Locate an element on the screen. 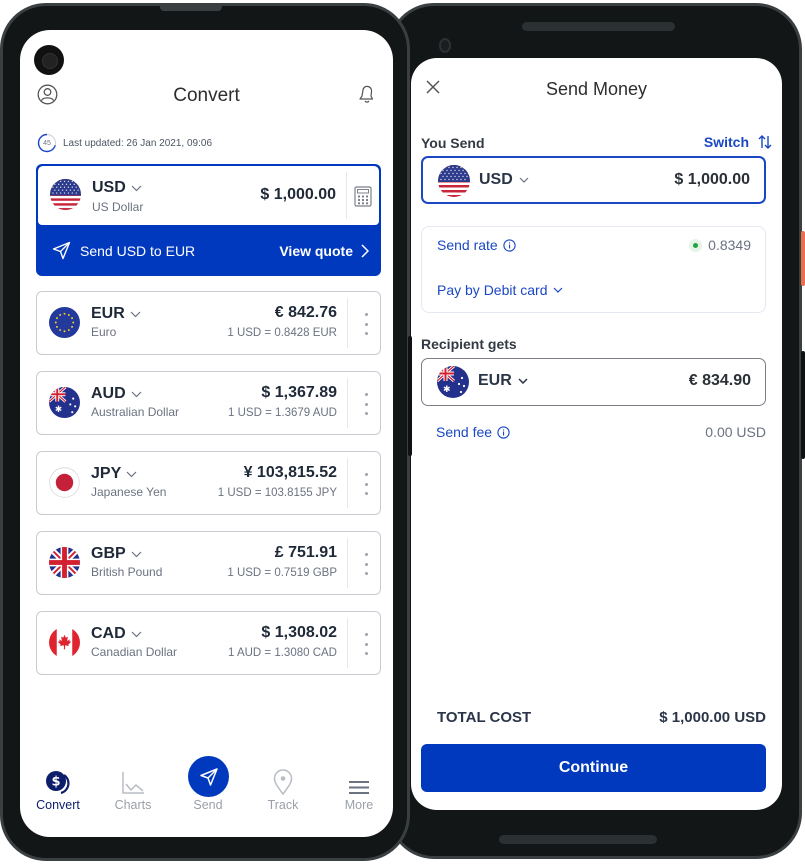 This screenshot has height=866, width=805. nav-more: More is located at coordinates (358, 789).